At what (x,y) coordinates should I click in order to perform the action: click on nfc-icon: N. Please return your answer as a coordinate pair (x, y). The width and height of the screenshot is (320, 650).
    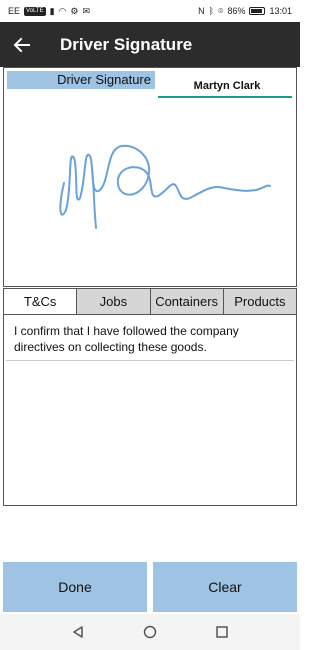
    Looking at the image, I should click on (201, 10).